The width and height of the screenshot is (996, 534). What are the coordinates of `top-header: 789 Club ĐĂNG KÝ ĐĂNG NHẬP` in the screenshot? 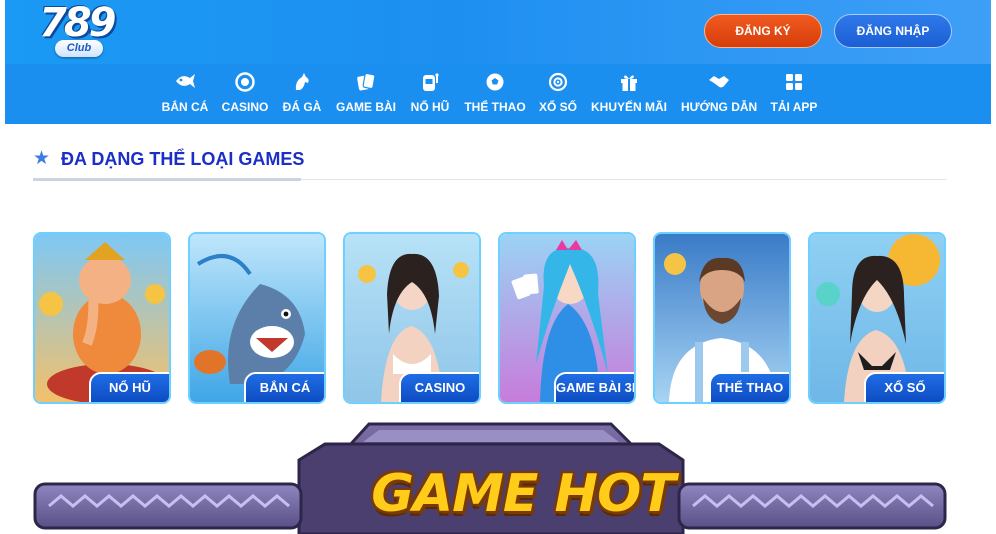 It's located at (498, 32).